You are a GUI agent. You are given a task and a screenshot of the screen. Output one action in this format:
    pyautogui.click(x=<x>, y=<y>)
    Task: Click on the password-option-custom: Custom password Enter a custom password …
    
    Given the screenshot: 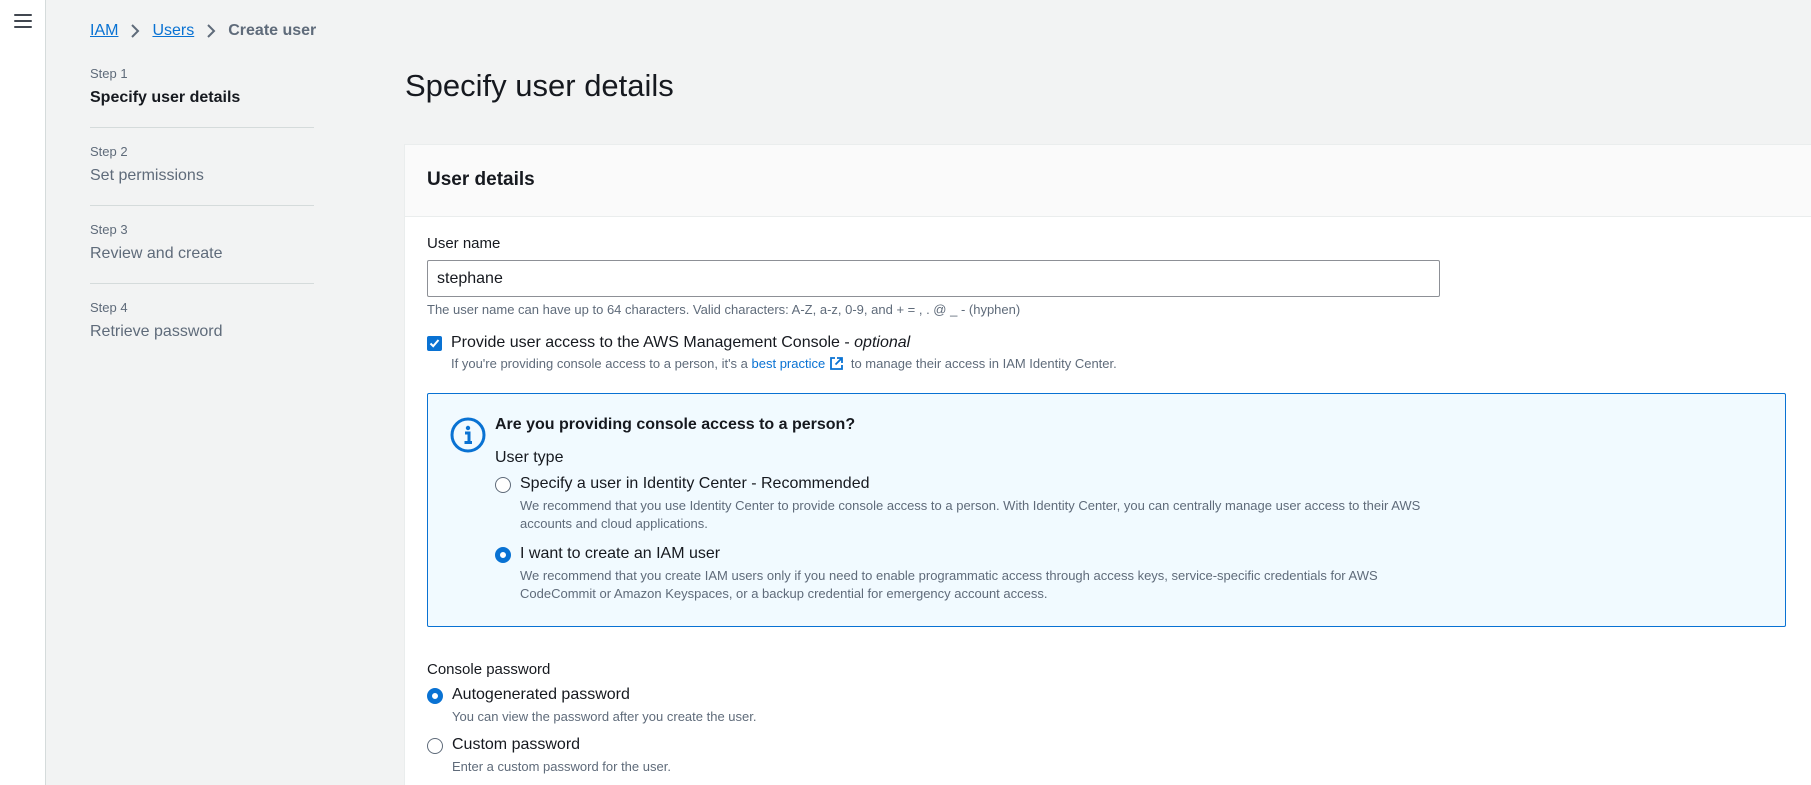 What is the action you would take?
    pyautogui.click(x=1108, y=756)
    